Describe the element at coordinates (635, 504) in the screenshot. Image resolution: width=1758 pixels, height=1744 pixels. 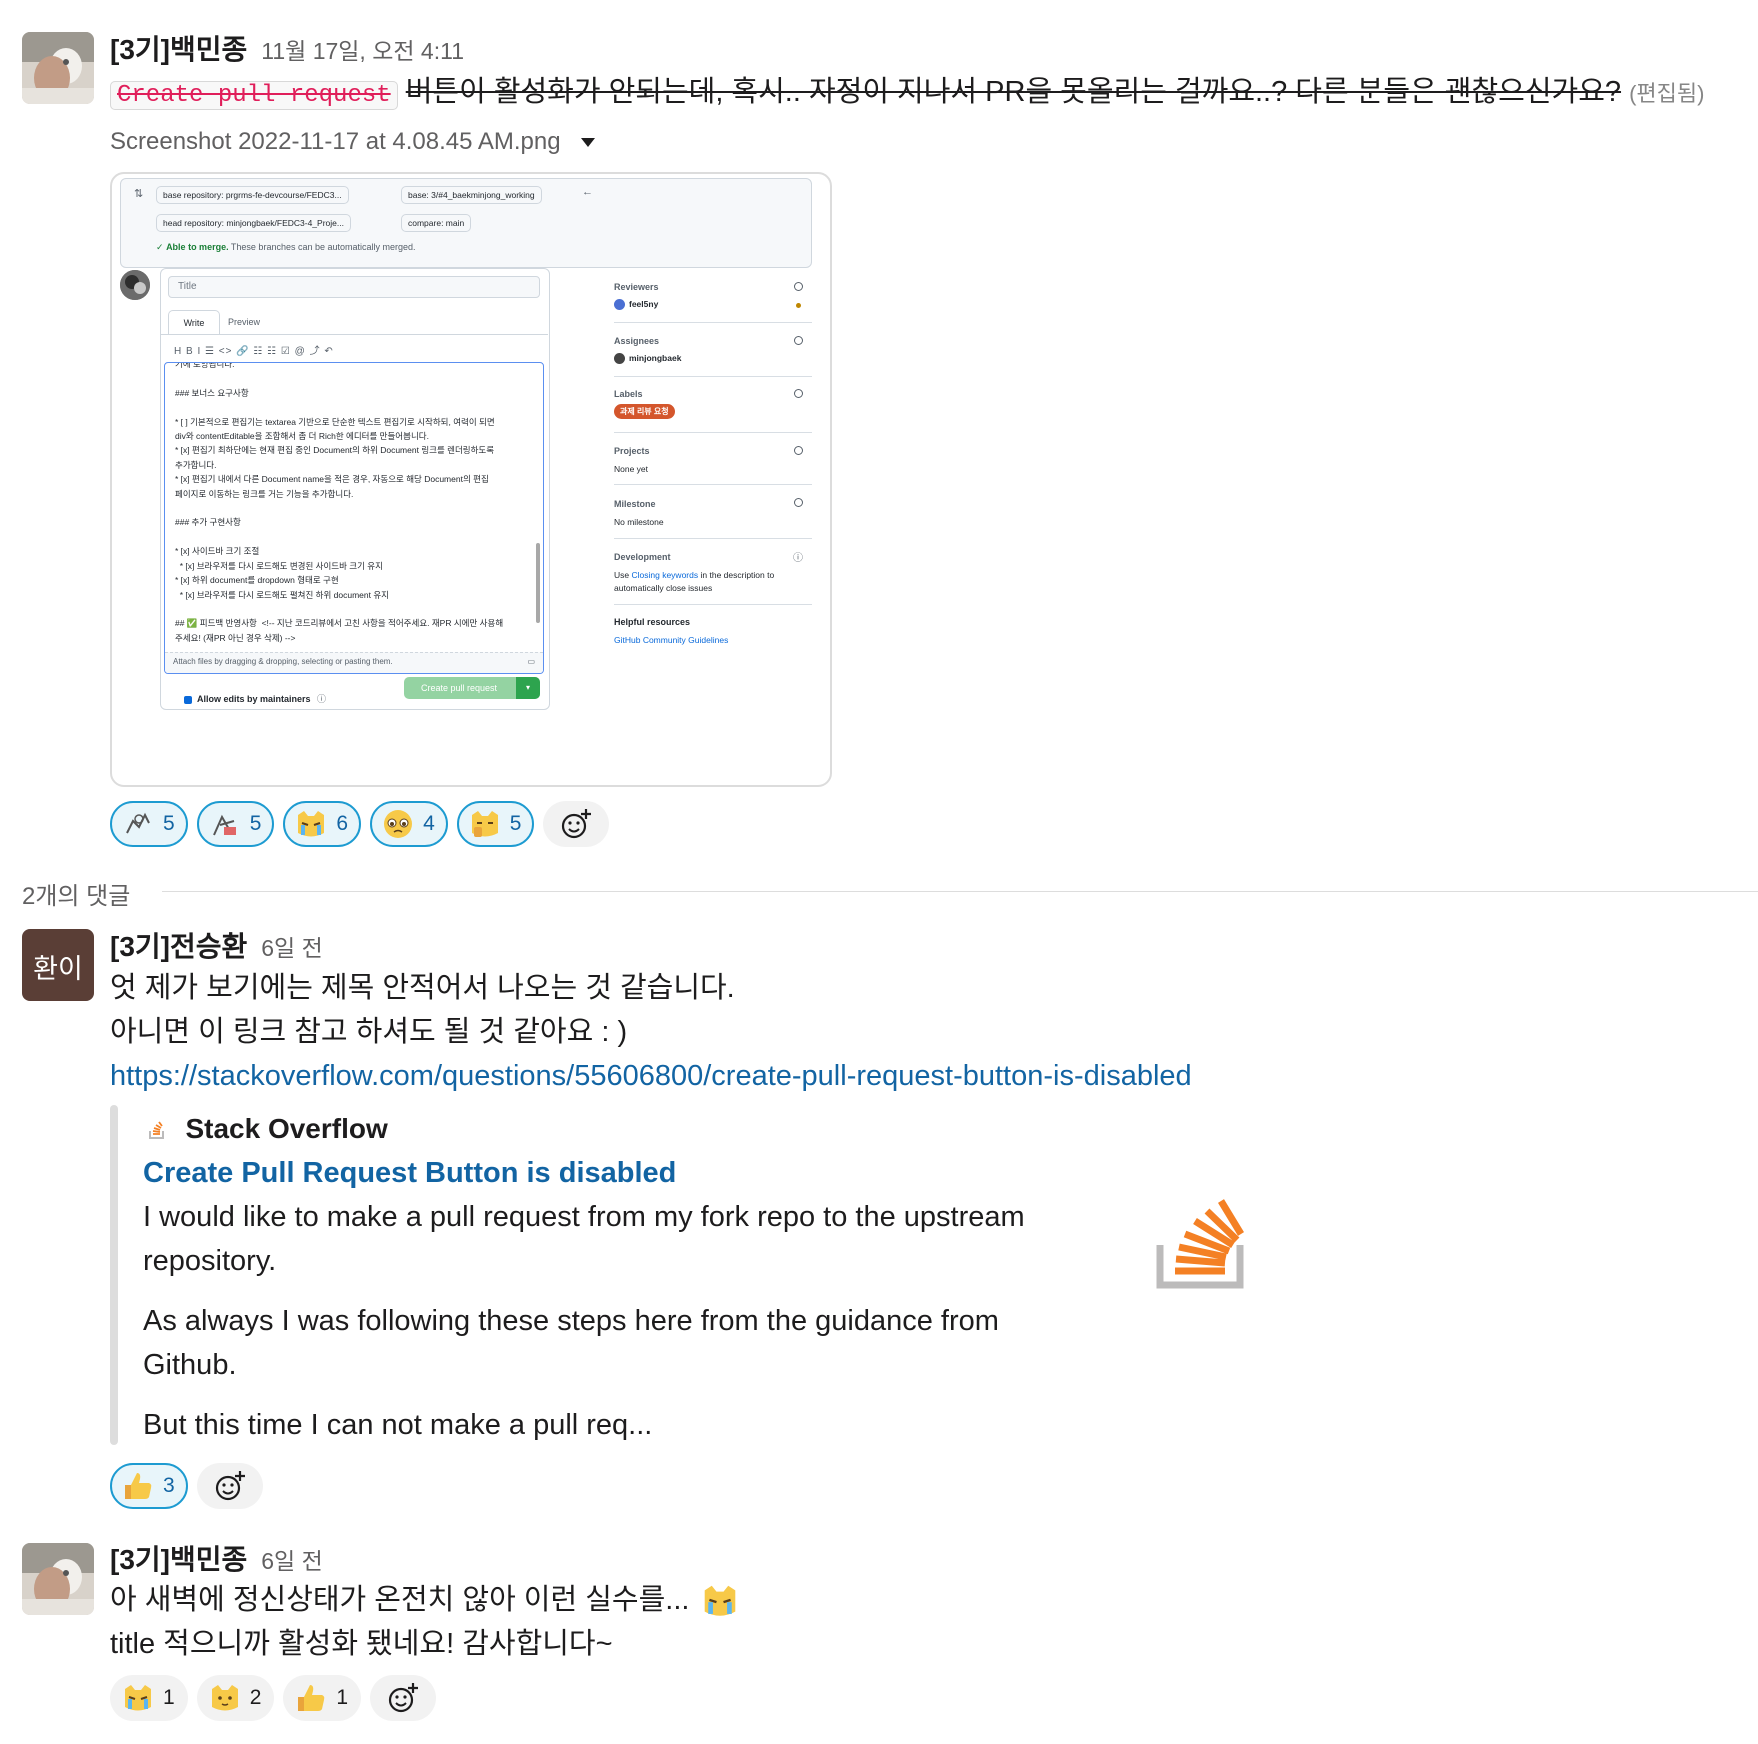
I see `milestone-heading: Milestone` at that location.